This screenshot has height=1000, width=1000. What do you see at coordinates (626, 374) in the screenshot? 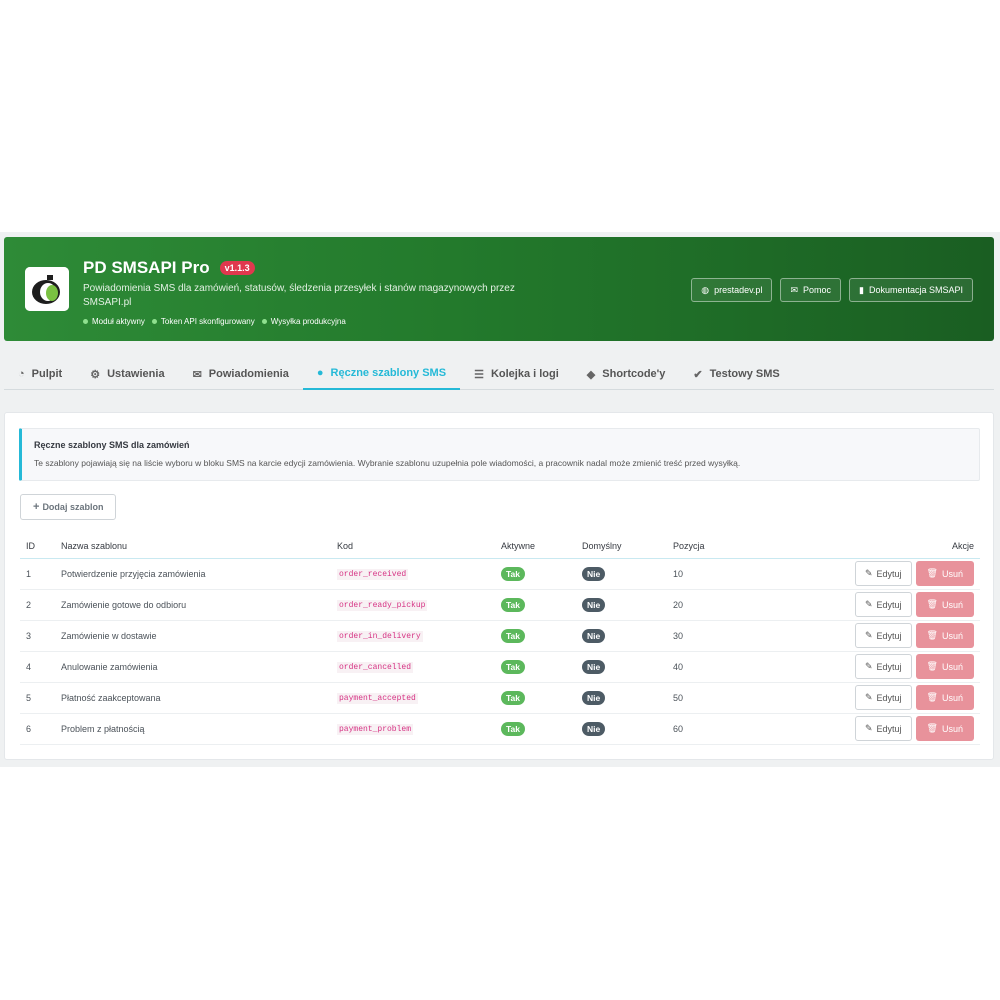
I see `tab-shortcodes: ◆ Shortcode'y` at bounding box center [626, 374].